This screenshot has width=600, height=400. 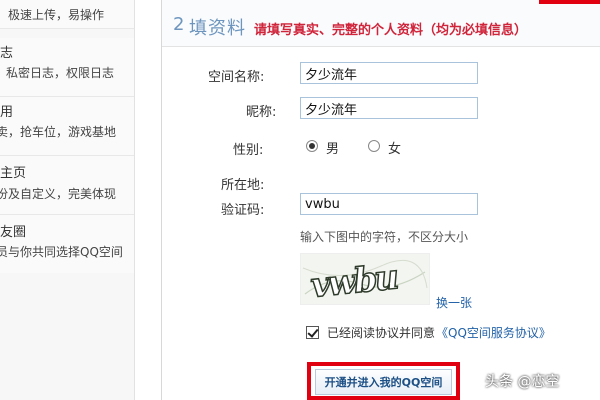 What do you see at coordinates (67, 244) in the screenshot?
I see `sidebar-item-friends: 友圈 员与你共同选择QQ空间` at bounding box center [67, 244].